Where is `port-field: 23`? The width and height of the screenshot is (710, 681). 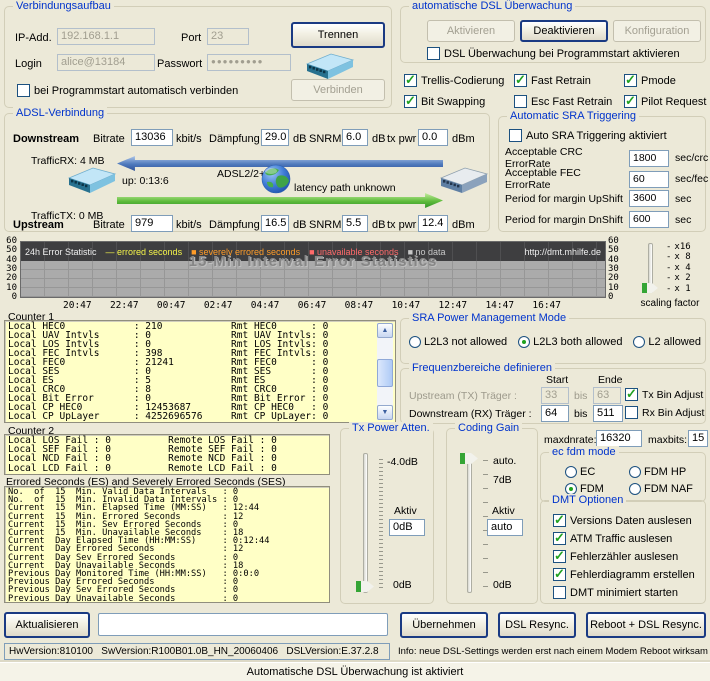 port-field: 23 is located at coordinates (228, 36).